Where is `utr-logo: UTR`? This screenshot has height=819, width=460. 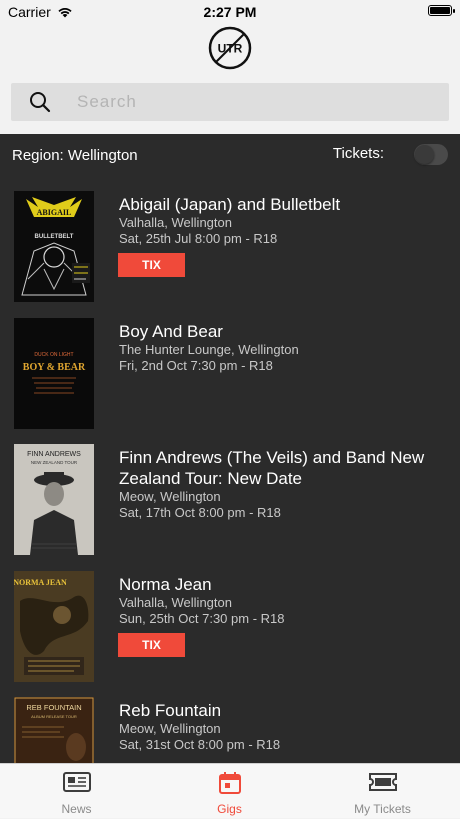
utr-logo: UTR is located at coordinates (230, 48).